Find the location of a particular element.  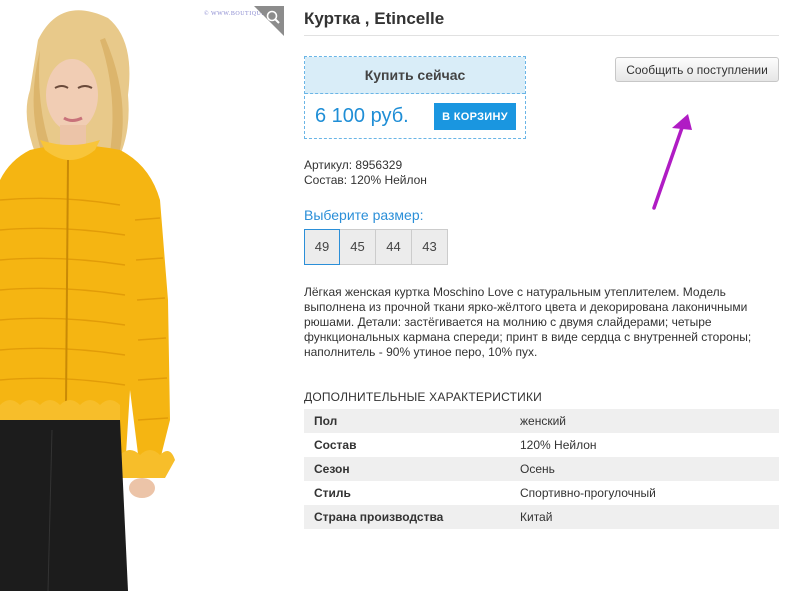

spec-key: Страна производства is located at coordinates (407, 517).